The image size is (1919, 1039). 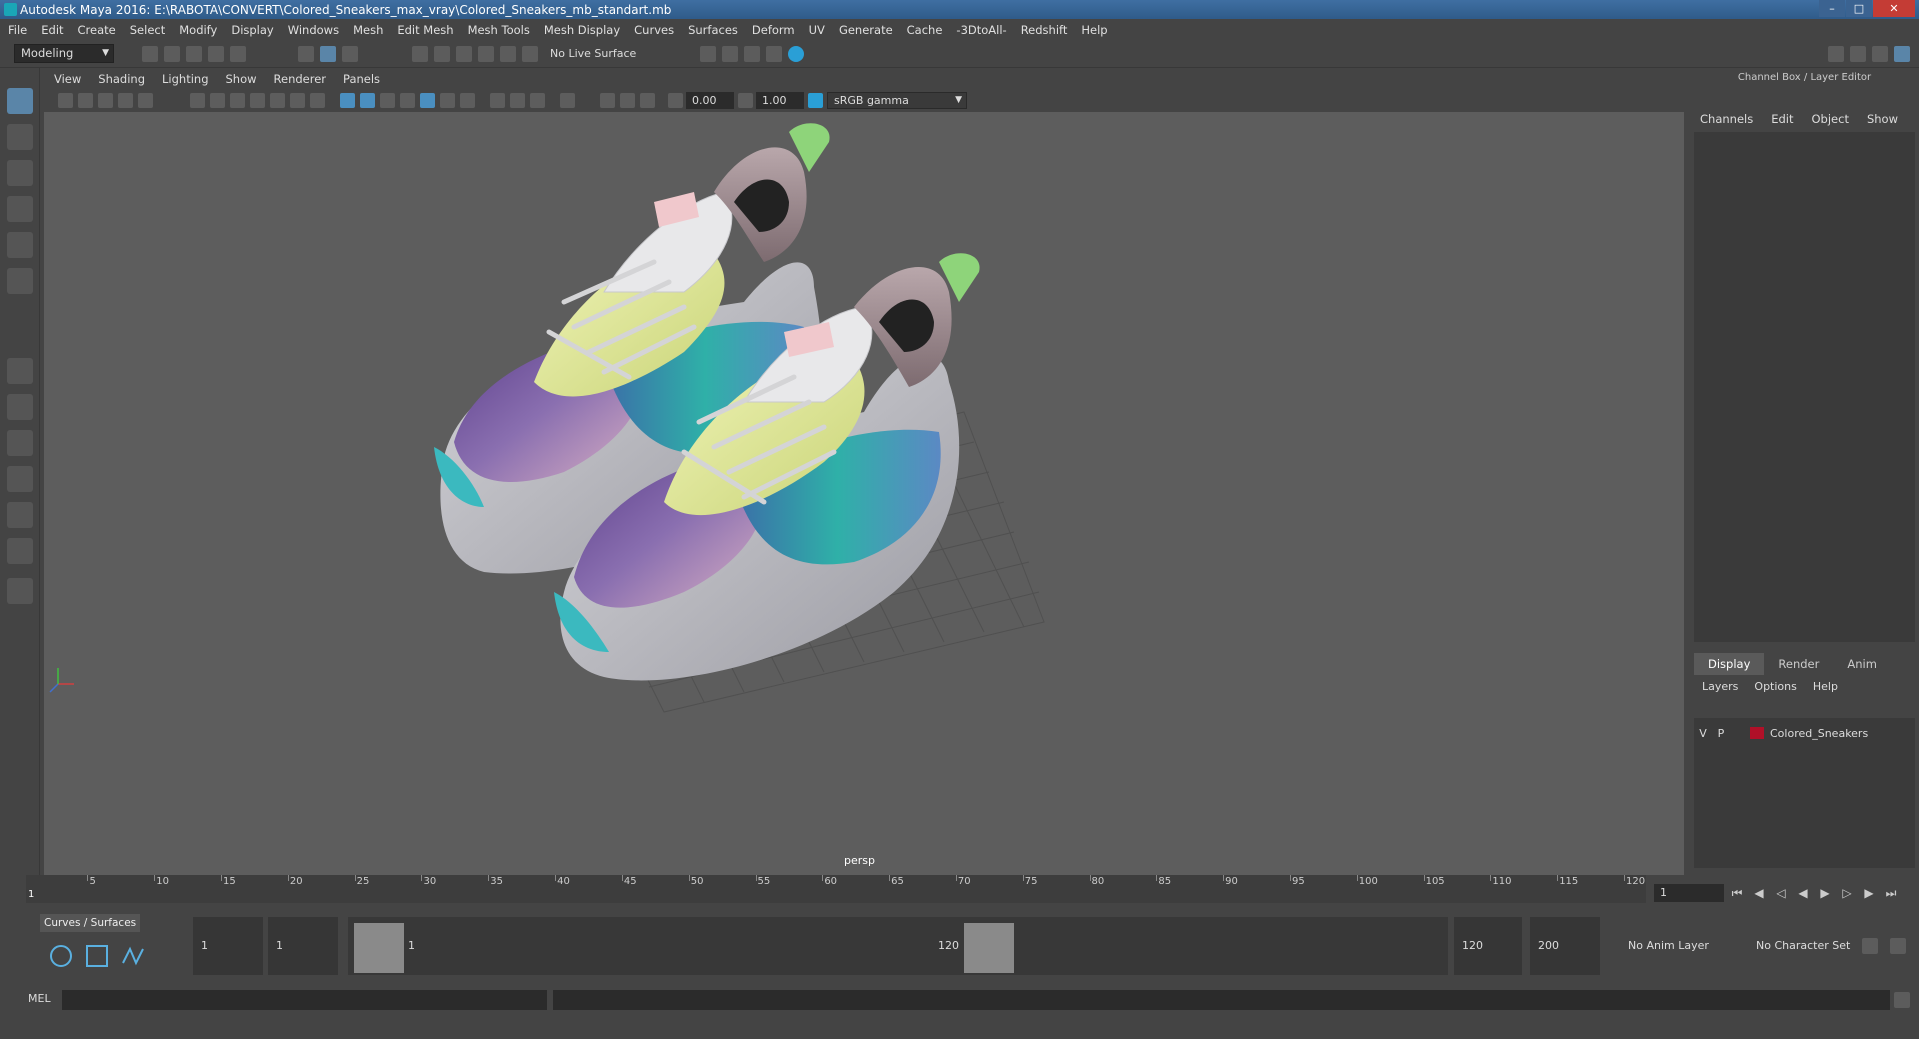 I want to click on go-to-end-icon: ⏭, so click(x=1891, y=893).